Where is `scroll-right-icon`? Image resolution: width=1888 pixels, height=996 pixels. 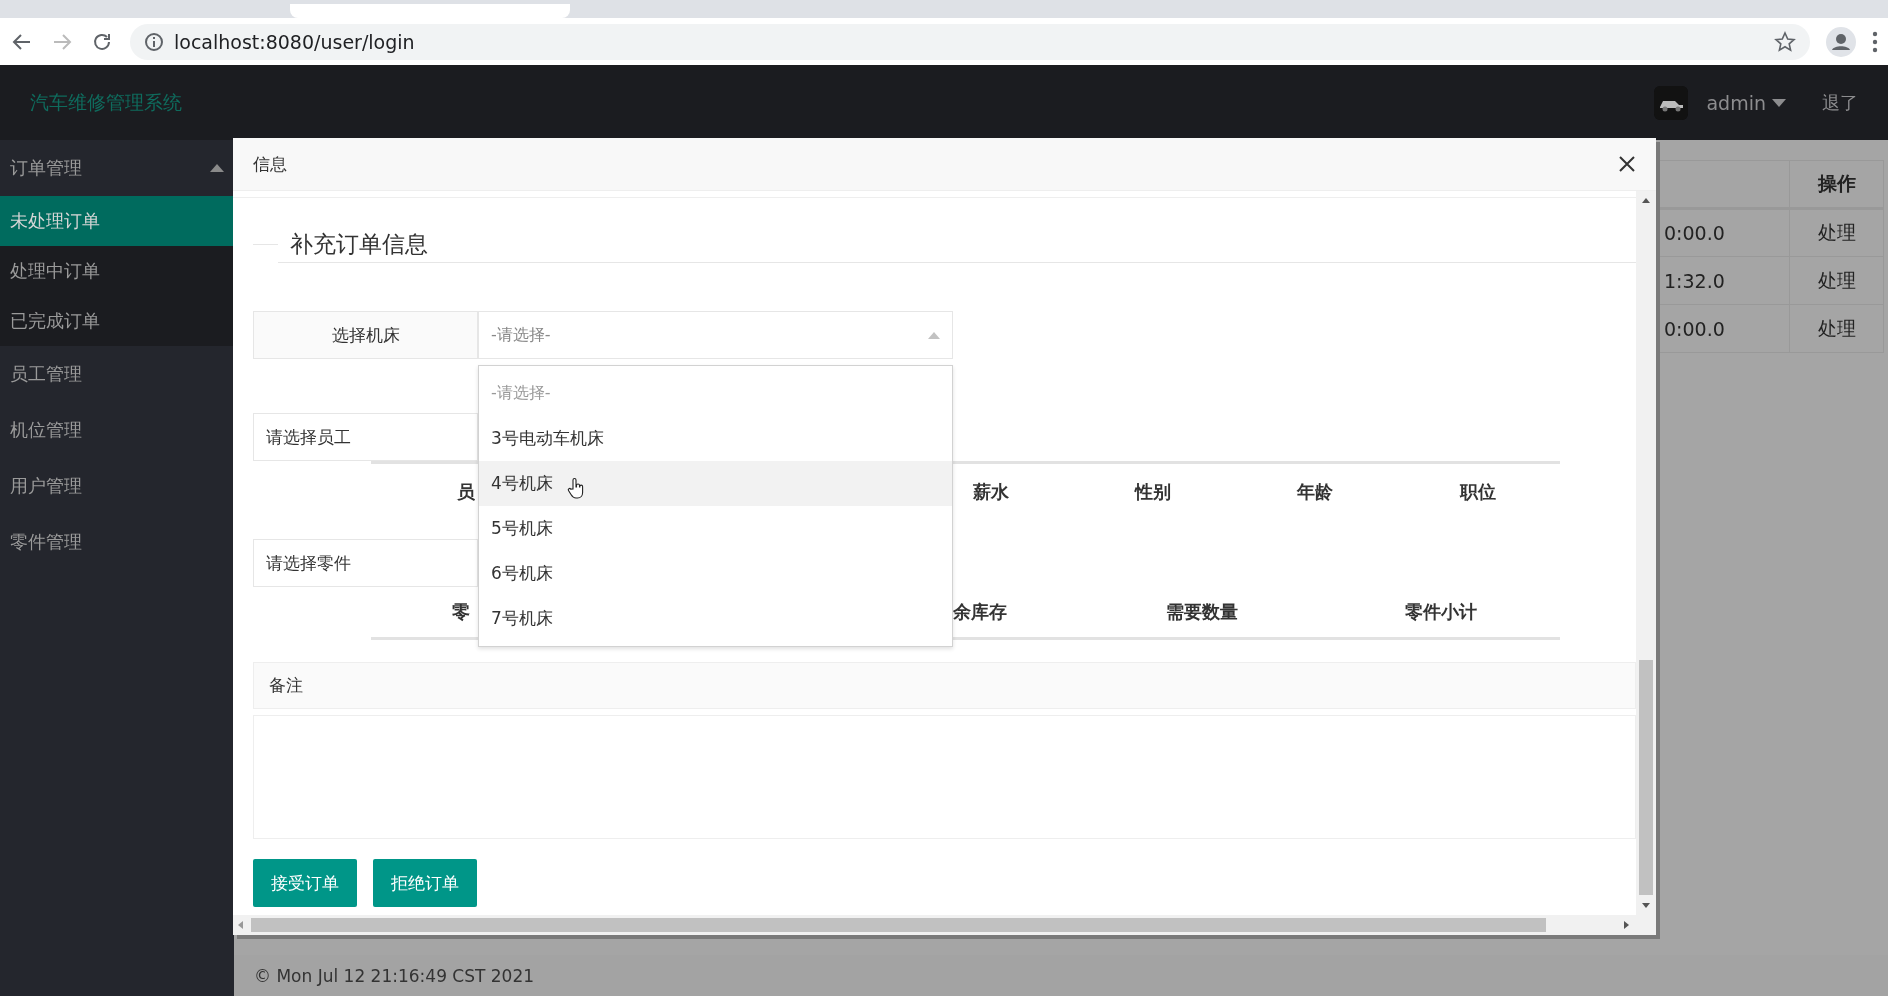 scroll-right-icon is located at coordinates (1626, 925).